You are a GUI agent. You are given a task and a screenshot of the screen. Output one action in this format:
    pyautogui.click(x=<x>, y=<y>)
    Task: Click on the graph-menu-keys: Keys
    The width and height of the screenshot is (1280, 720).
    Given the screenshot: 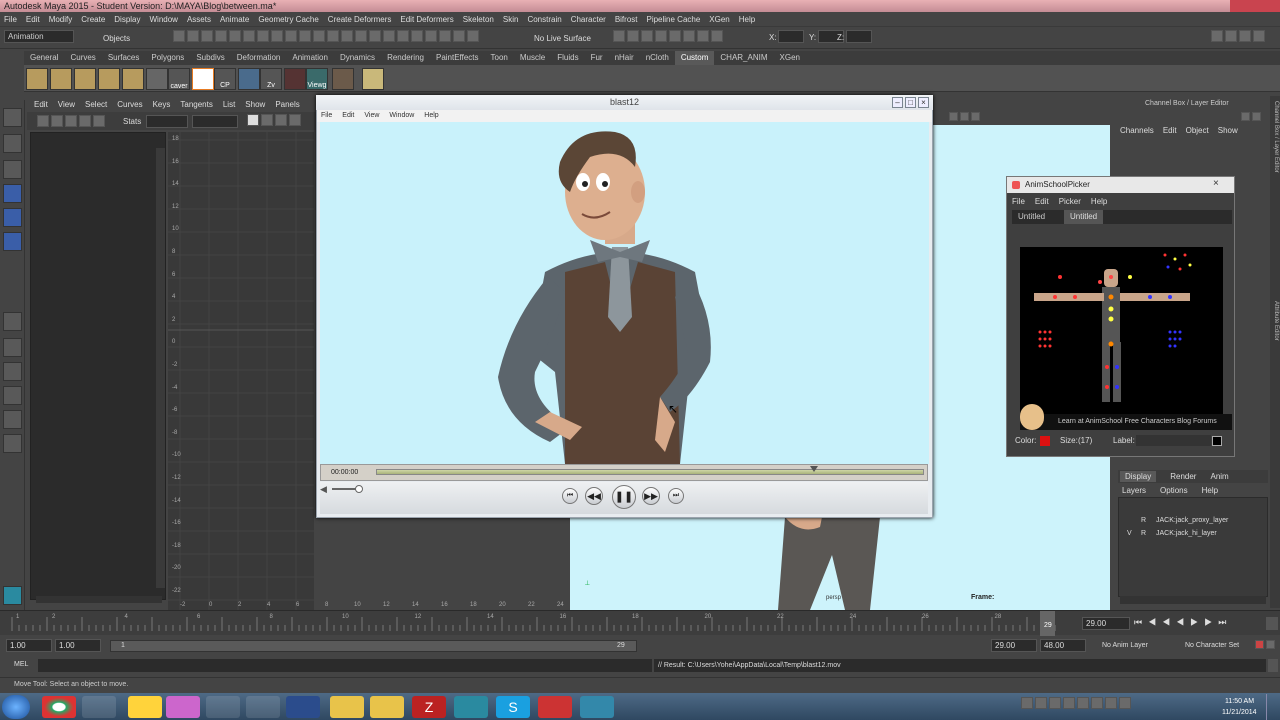 What is the action you would take?
    pyautogui.click(x=162, y=104)
    